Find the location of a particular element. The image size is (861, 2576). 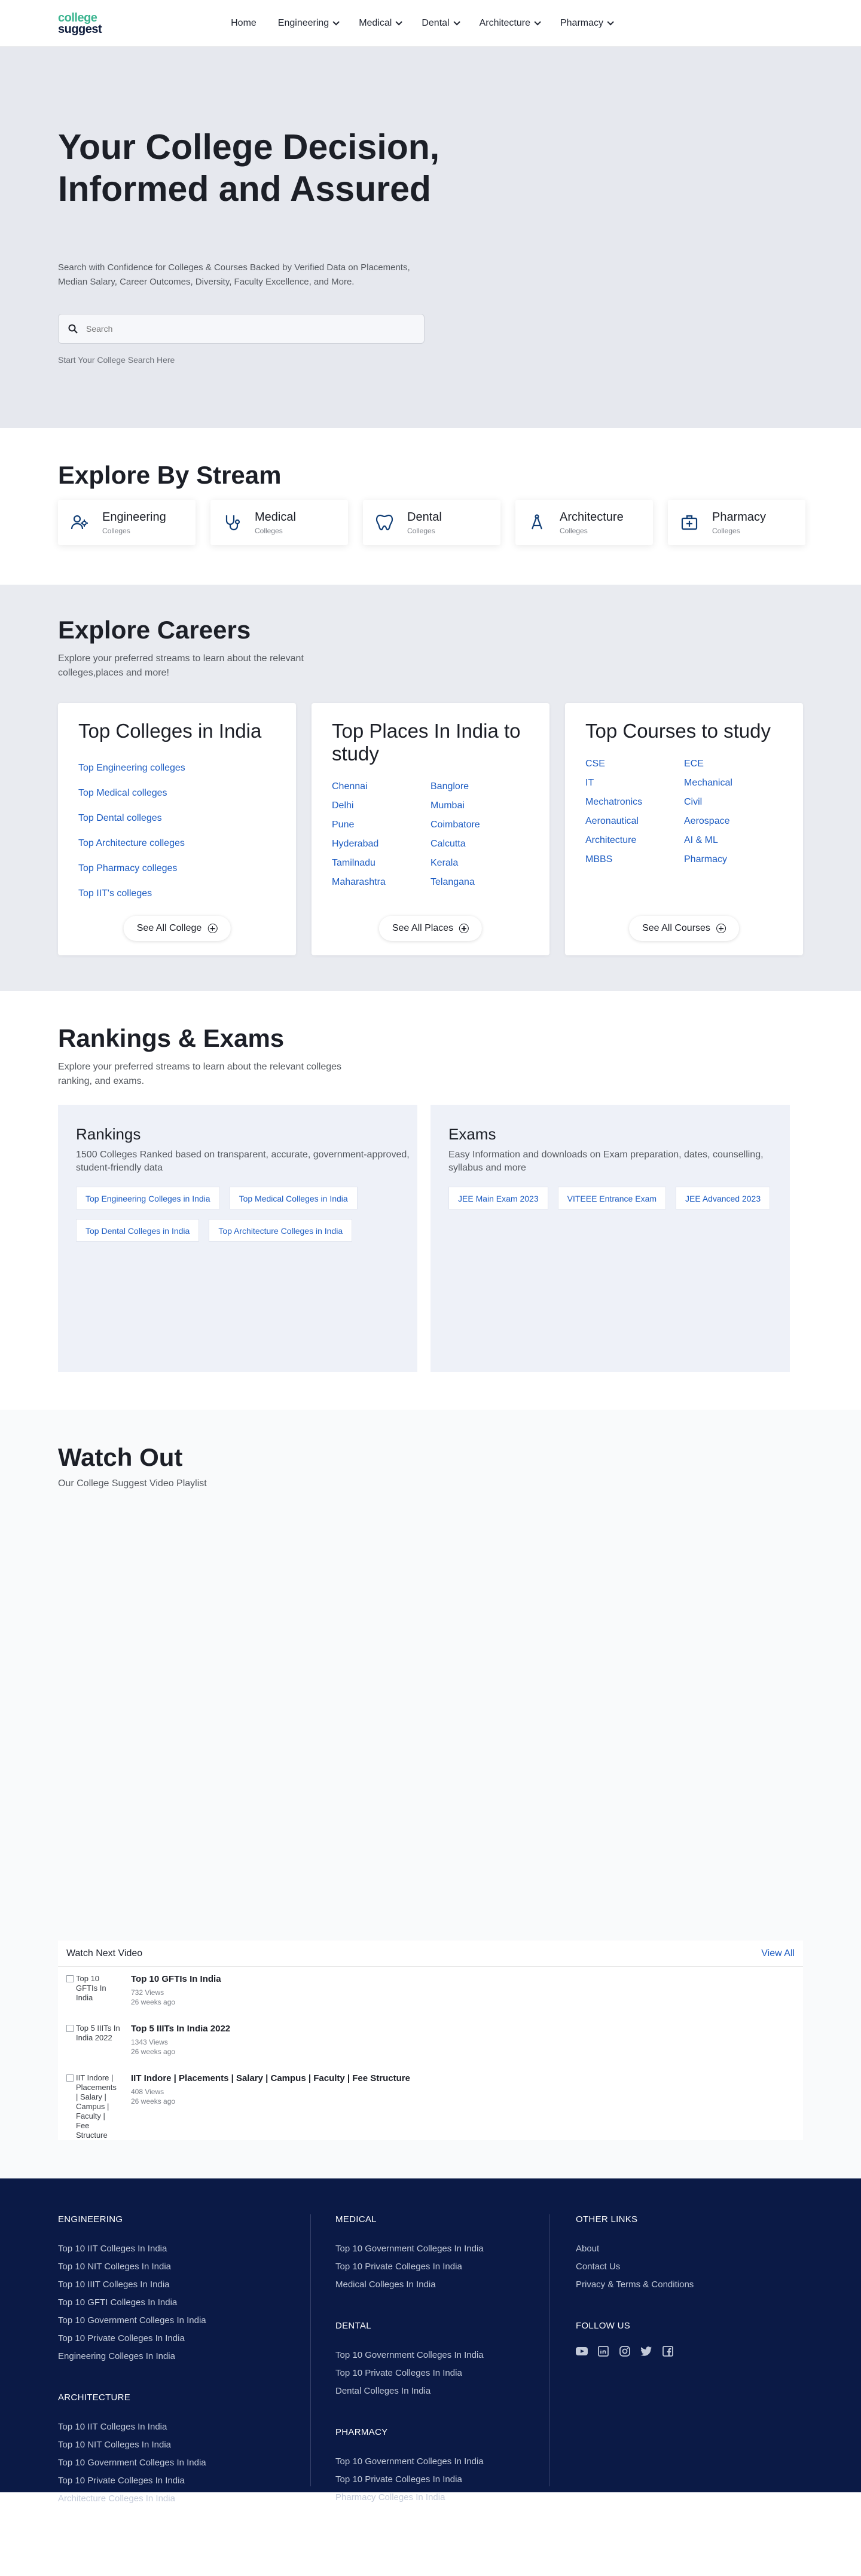

link-item: Top IIT's colleges is located at coordinates (177, 894).